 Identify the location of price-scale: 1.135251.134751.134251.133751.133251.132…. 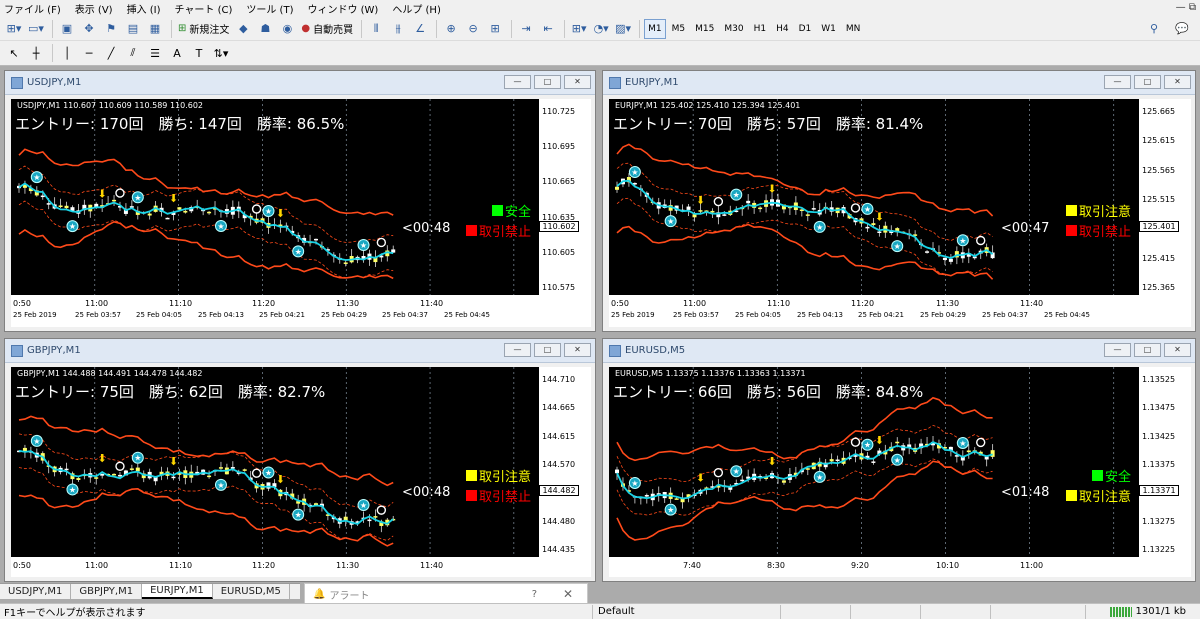
(1165, 472).